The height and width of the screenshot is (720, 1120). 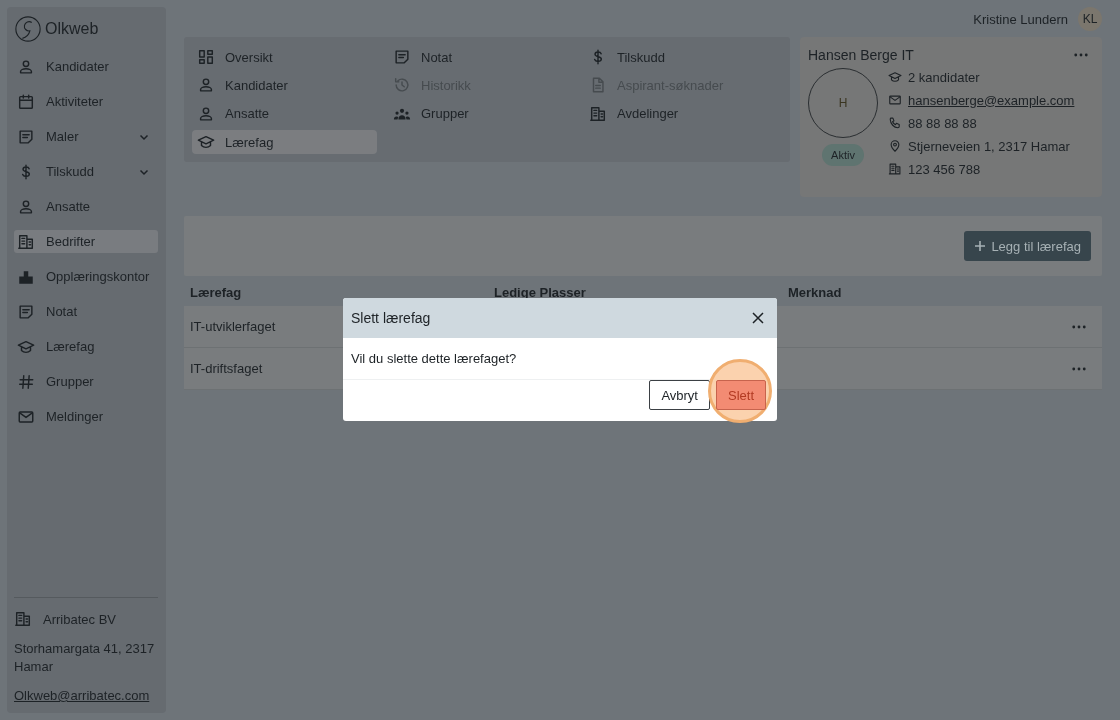 I want to click on company-title: Hansen Berge IT, so click(x=861, y=55).